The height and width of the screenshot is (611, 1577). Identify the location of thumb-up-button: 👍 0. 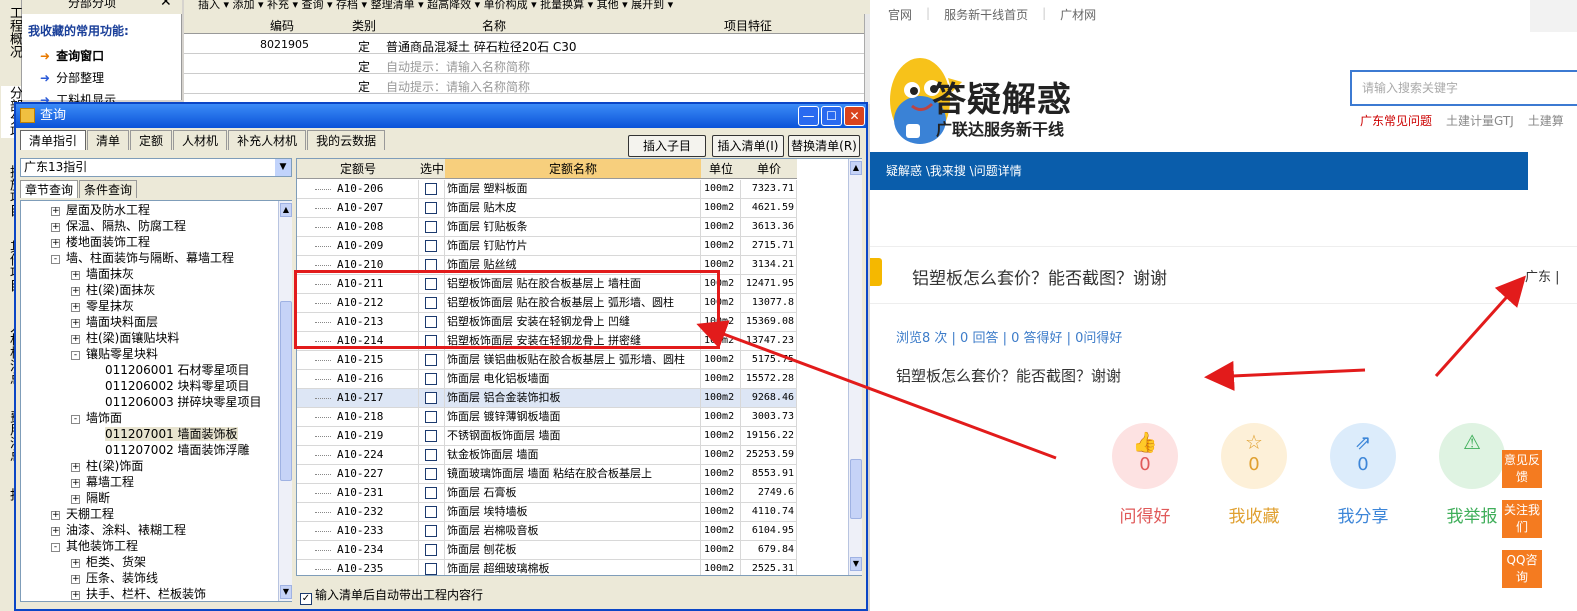
(1145, 456).